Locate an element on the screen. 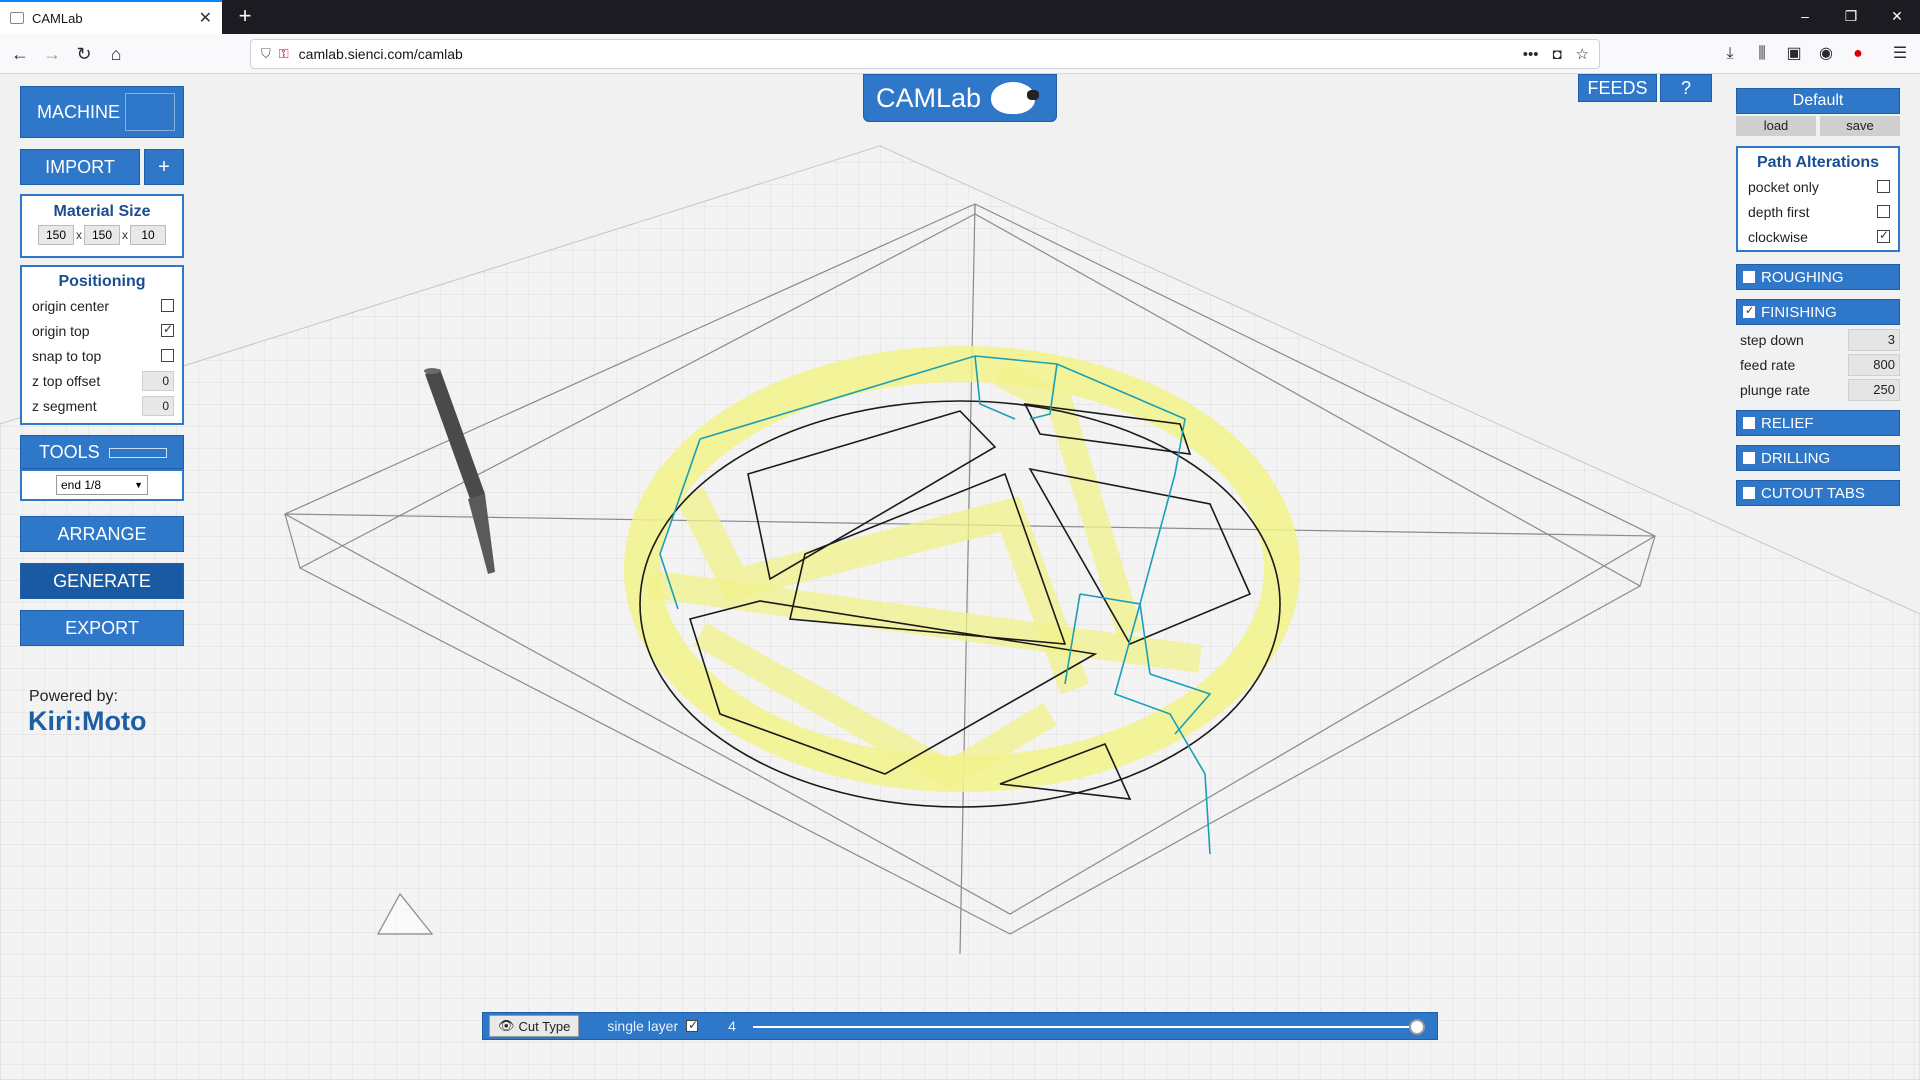 This screenshot has height=1080, width=1920. cutout-tabs-toggle: CUTOUT TABS is located at coordinates (1818, 493).